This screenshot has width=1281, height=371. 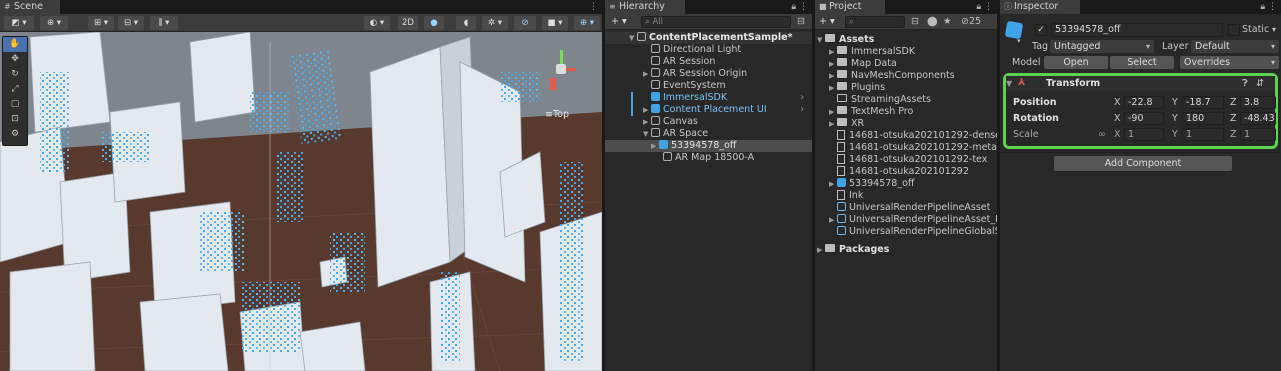 I want to click on rotate-tool-button: ↻, so click(x=15, y=74).